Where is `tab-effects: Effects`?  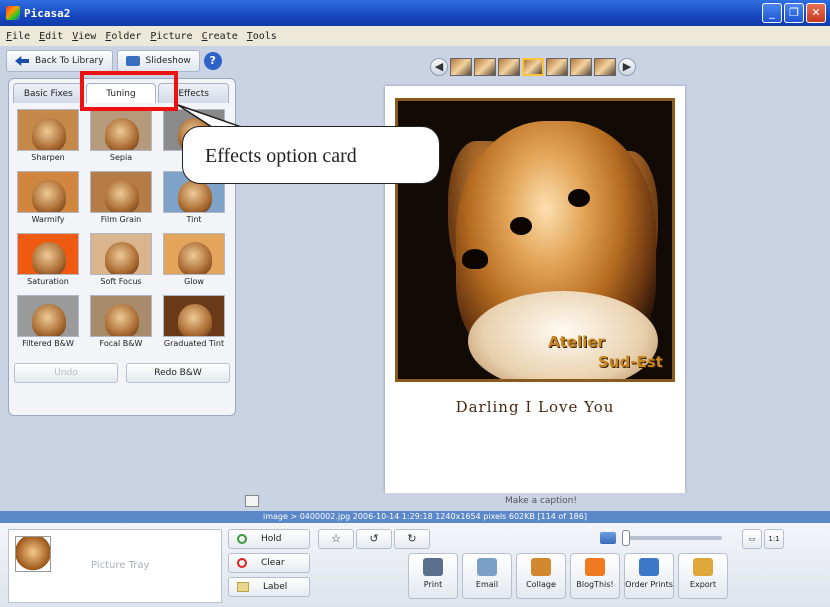 tab-effects: Effects is located at coordinates (194, 93).